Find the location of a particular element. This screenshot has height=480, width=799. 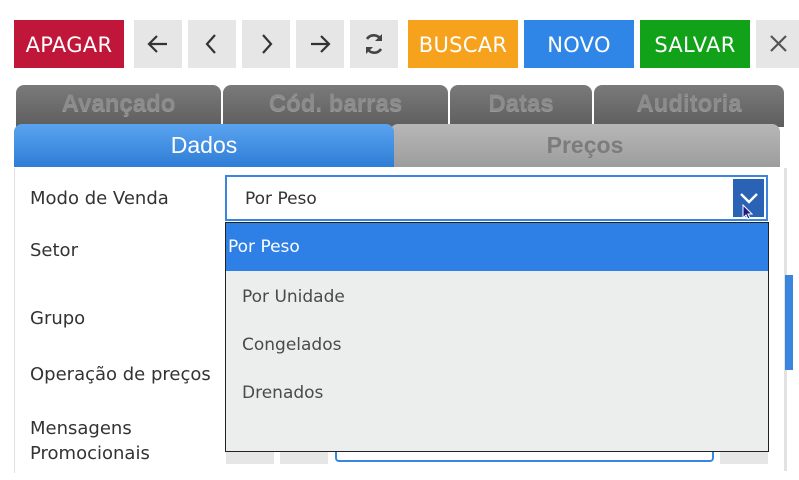

next-button is located at coordinates (266, 44).